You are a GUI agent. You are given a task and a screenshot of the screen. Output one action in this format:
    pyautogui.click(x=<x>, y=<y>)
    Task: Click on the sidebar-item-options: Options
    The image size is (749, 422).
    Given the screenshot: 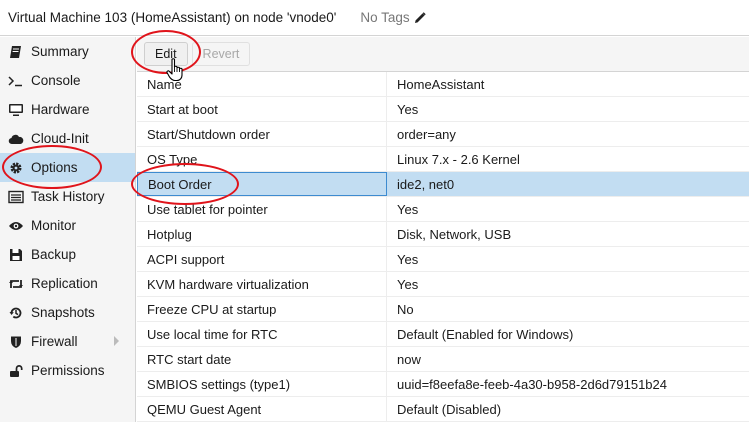 What is the action you would take?
    pyautogui.click(x=67, y=167)
    